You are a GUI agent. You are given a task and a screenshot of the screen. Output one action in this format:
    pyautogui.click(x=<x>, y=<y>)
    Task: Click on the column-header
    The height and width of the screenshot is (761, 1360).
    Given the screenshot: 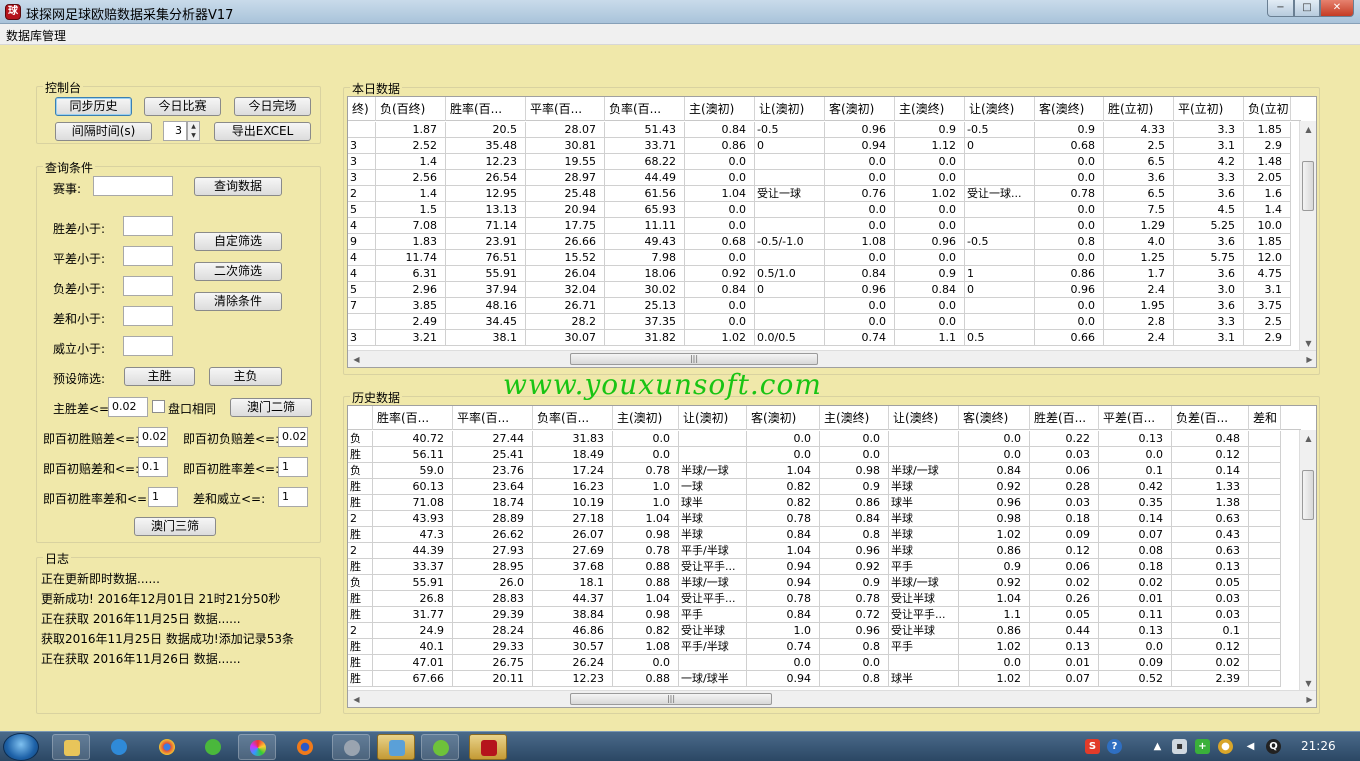 What is the action you would take?
    pyautogui.click(x=360, y=418)
    